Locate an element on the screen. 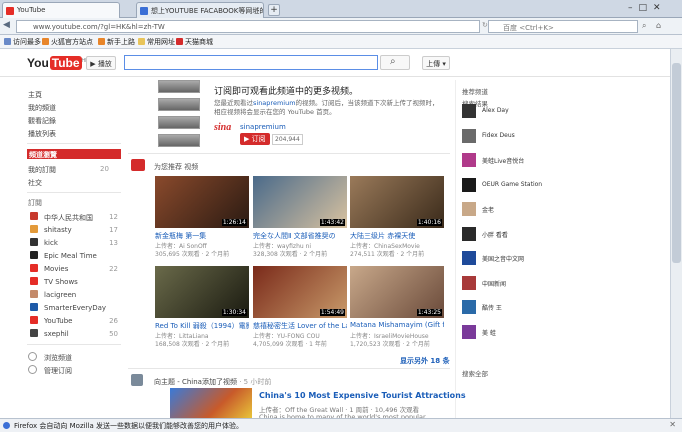 This screenshot has height=432, width=682. home-icon: ⌂ is located at coordinates (658, 25).